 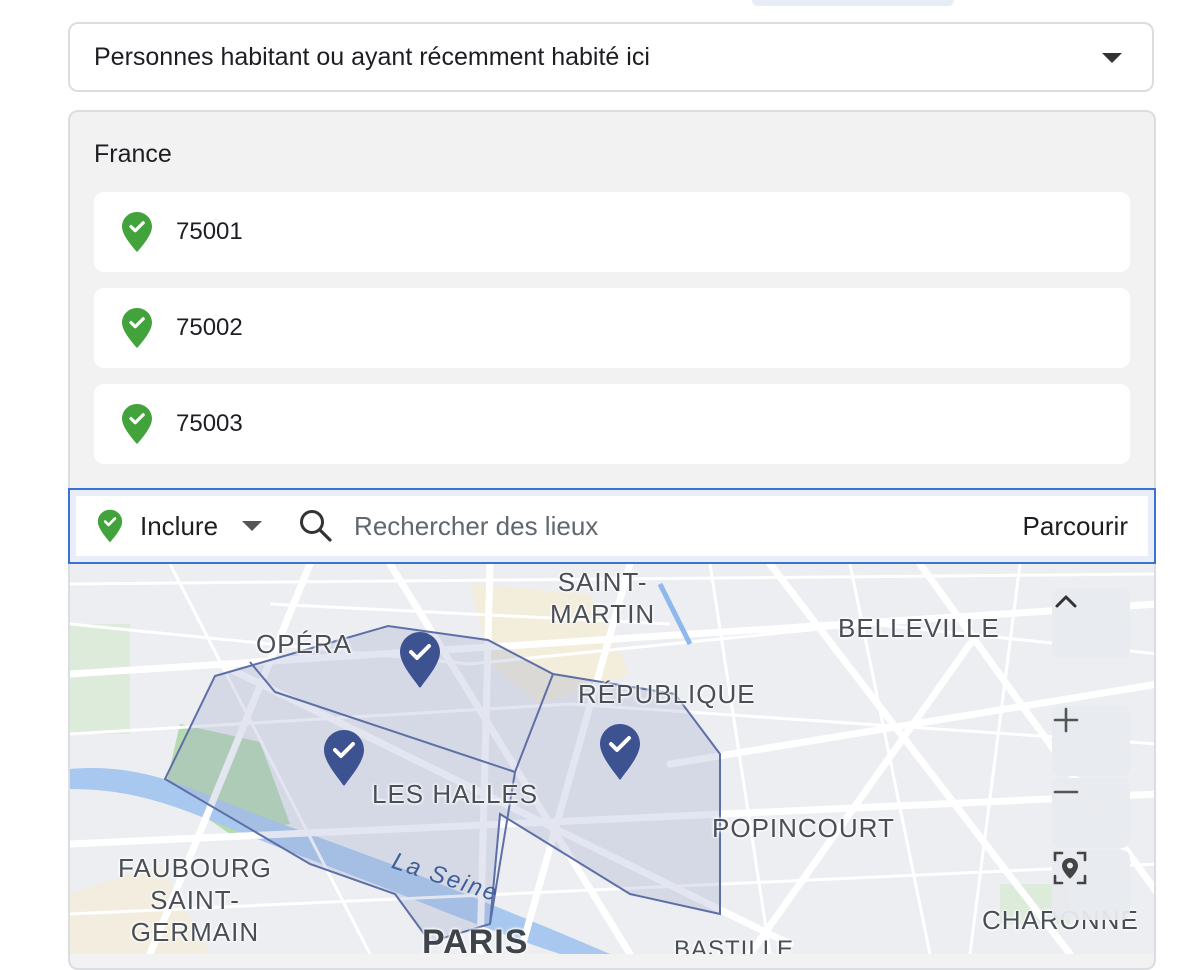 What do you see at coordinates (1066, 720) in the screenshot?
I see `plus-icon` at bounding box center [1066, 720].